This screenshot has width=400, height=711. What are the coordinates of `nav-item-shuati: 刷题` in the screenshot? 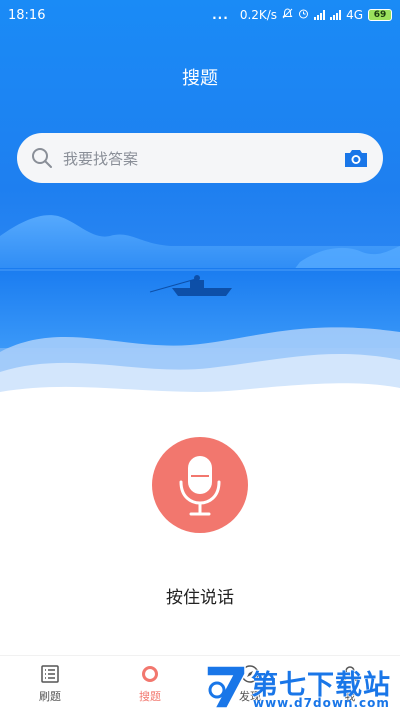 It's located at (50, 683).